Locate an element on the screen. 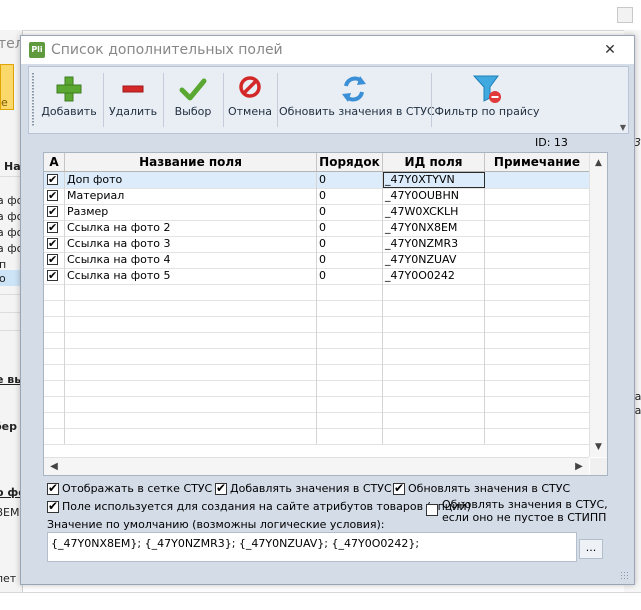 This screenshot has height=610, width=641. app-logo-icon: Pli is located at coordinates (37, 50).